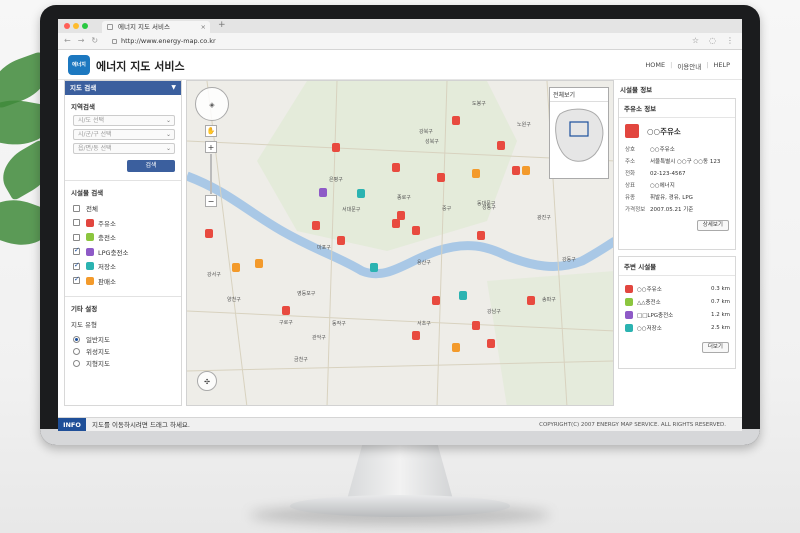 The image size is (800, 533). Describe the element at coordinates (144, 27) in the screenshot. I see `tab-title: 에너지 지도 서비스` at that location.